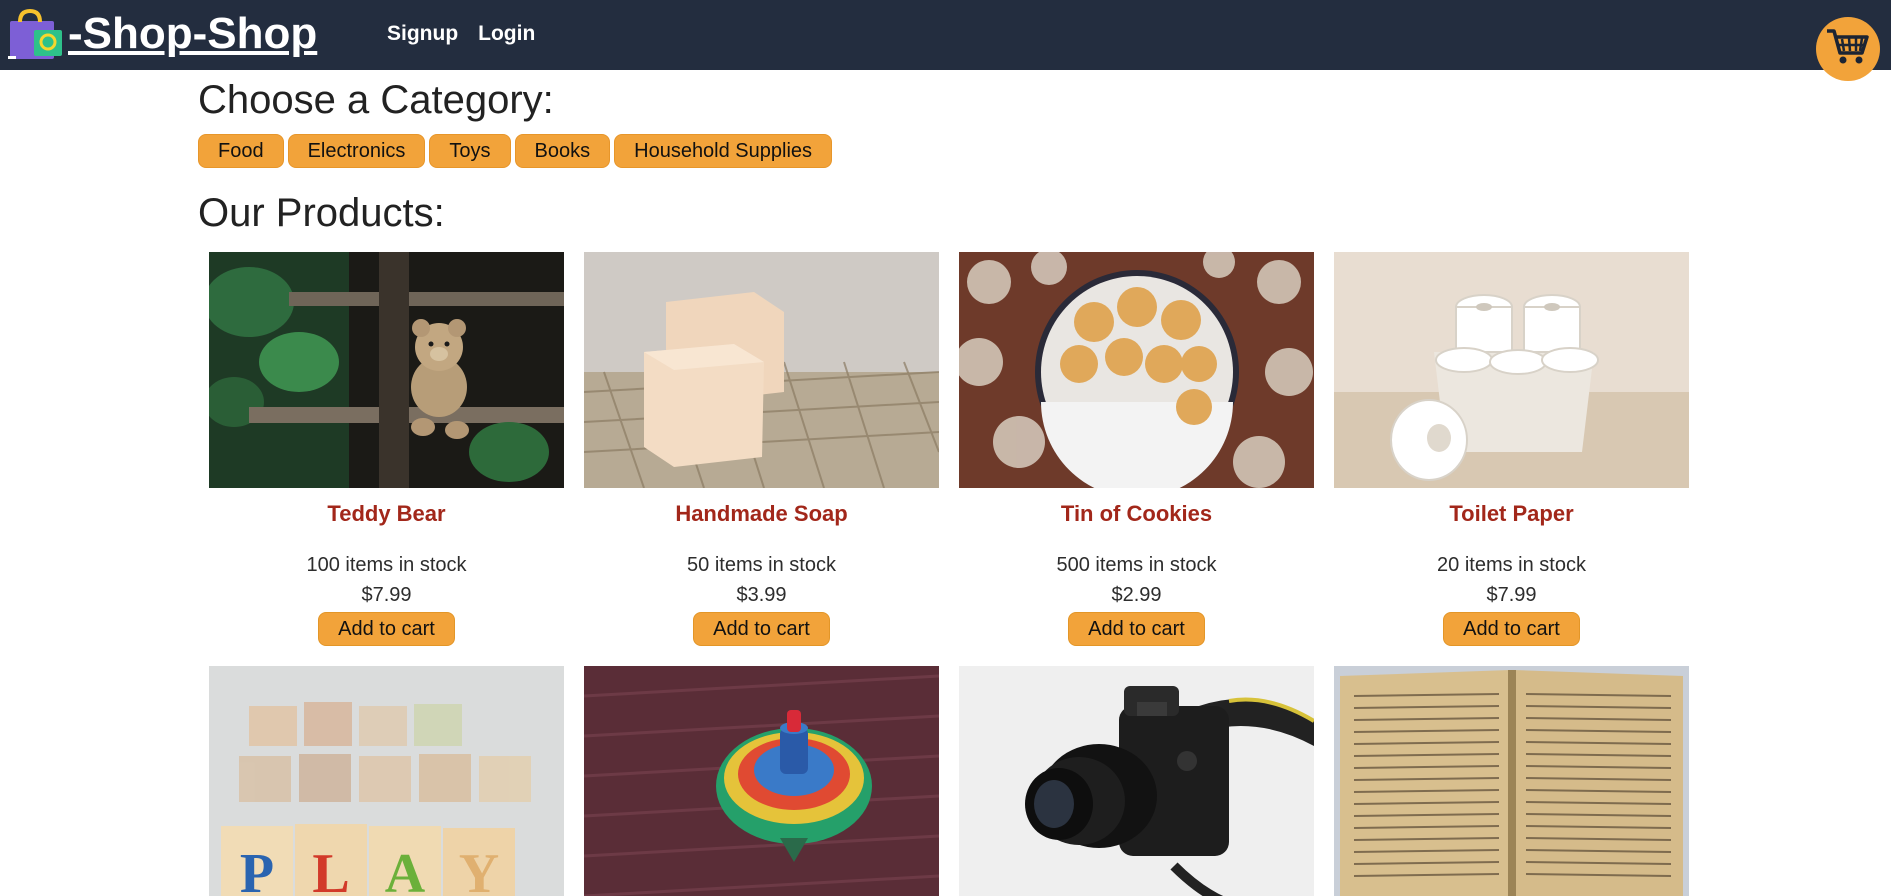 This screenshot has height=896, width=1891. Describe the element at coordinates (470, 151) in the screenshot. I see `category-toys-button: Toys` at that location.